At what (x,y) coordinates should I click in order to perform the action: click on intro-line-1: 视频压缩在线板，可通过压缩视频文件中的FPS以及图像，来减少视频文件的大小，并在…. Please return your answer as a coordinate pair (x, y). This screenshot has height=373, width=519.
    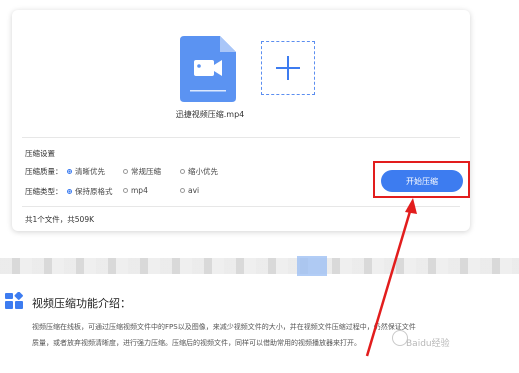
    Looking at the image, I should click on (224, 327).